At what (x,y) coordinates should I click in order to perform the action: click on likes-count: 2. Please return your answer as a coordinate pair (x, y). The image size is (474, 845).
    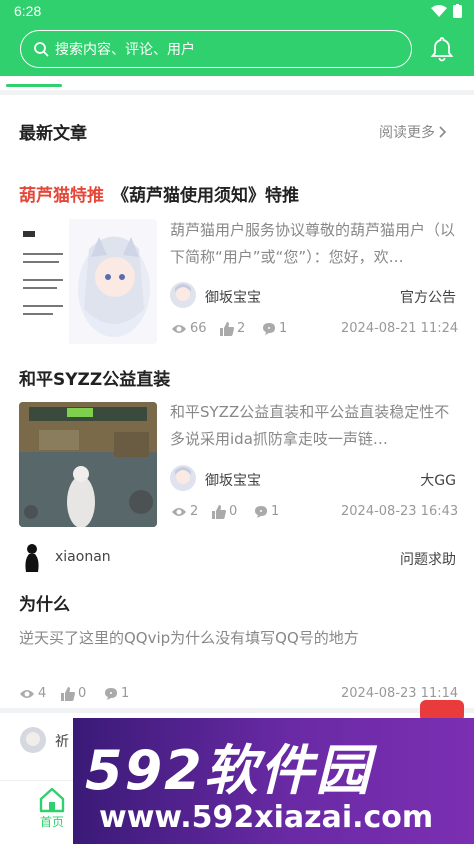
    Looking at the image, I should click on (241, 328).